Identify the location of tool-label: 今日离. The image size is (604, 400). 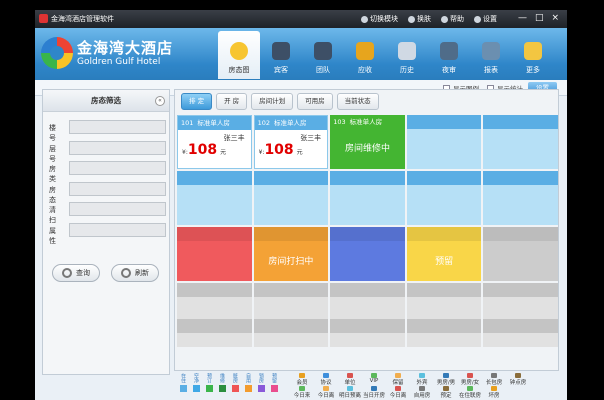
(398, 396).